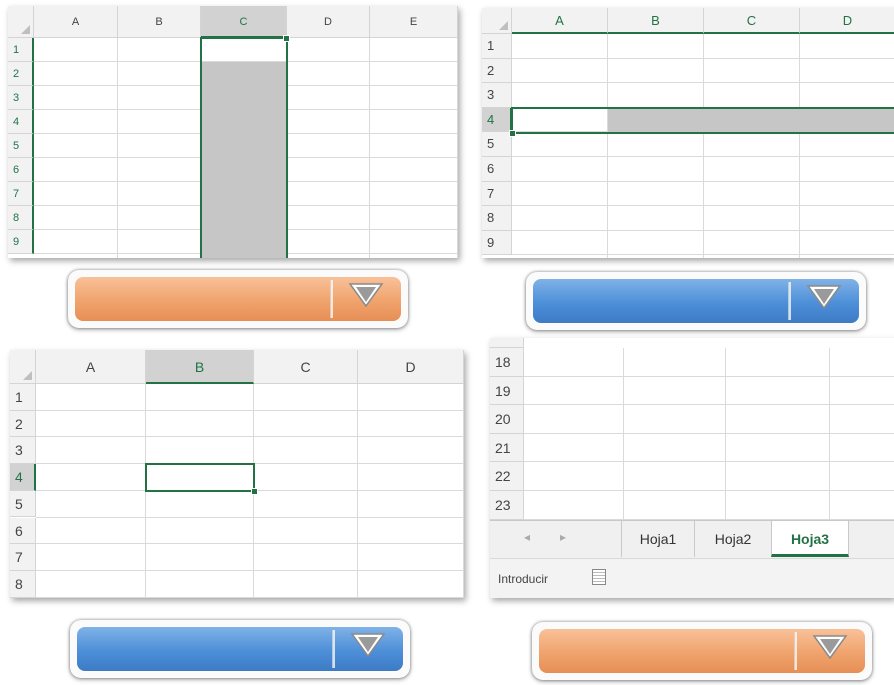 The image size is (894, 685). I want to click on row-header-21: 21, so click(507, 448).